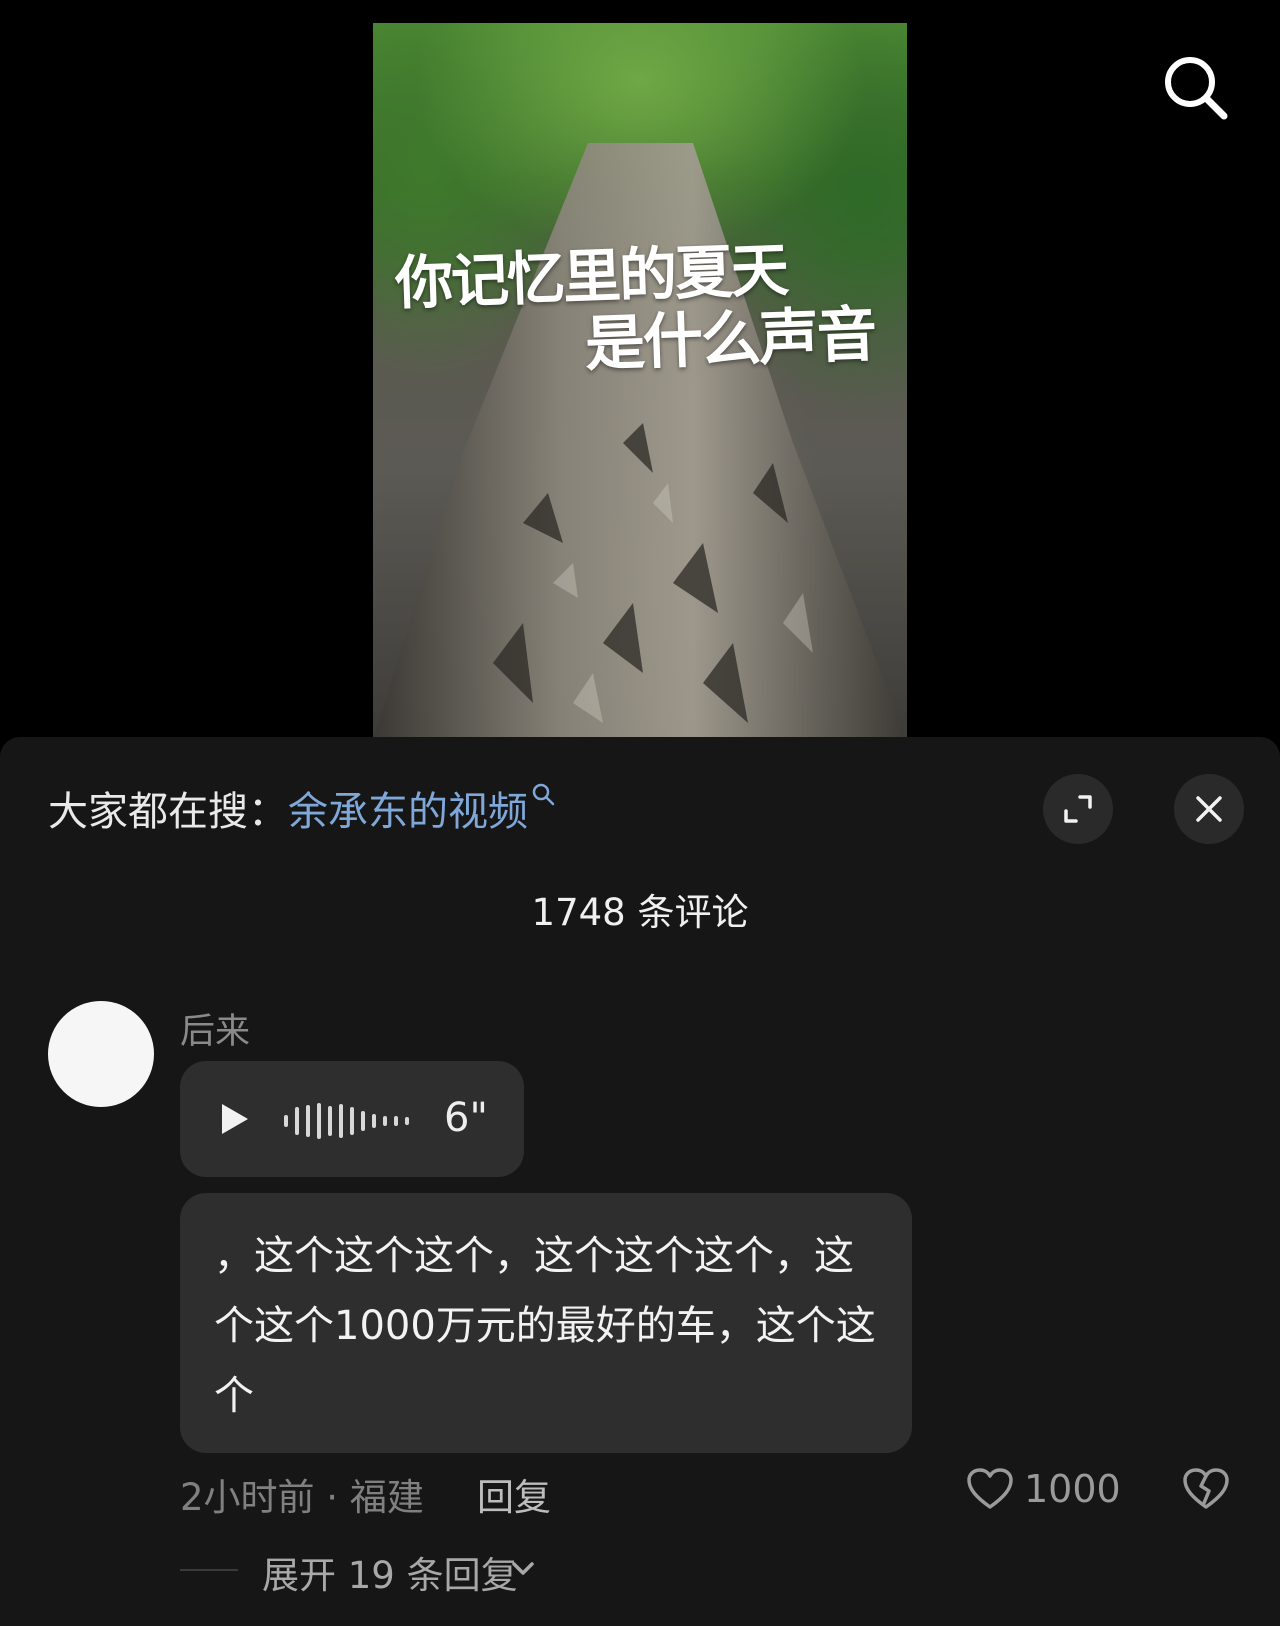 The image size is (1280, 1626). I want to click on trending-search: 大家都在搜：余承东的视频, so click(302, 808).